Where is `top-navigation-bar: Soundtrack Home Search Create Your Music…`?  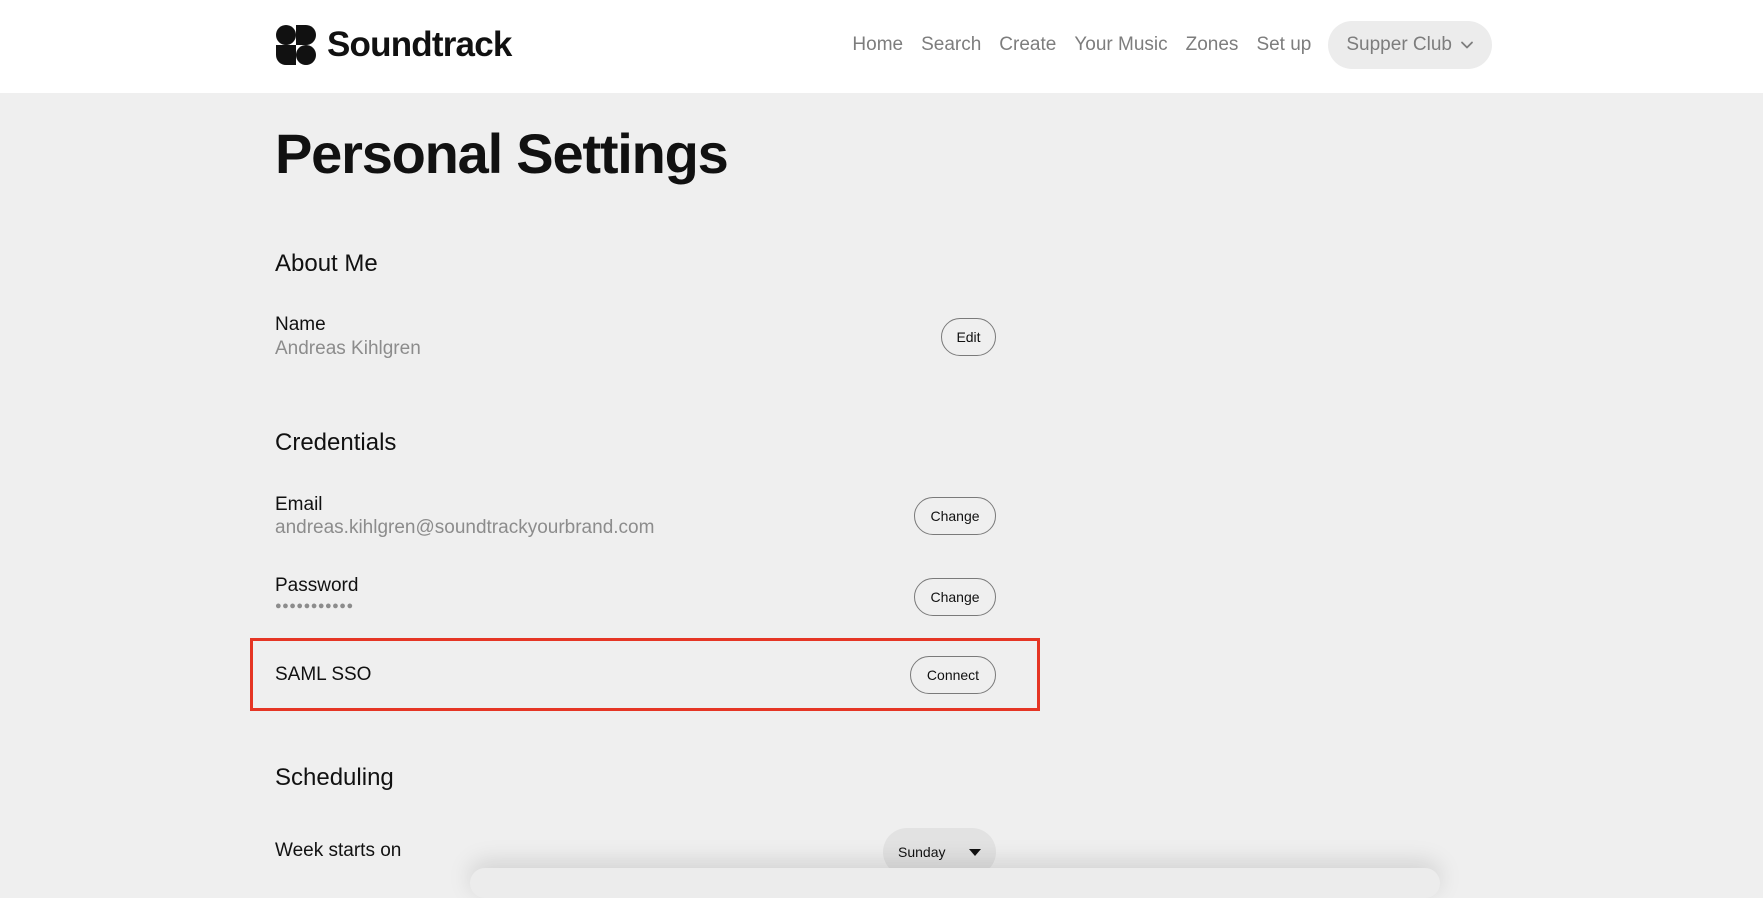
top-navigation-bar: Soundtrack Home Search Create Your Music… is located at coordinates (881, 46).